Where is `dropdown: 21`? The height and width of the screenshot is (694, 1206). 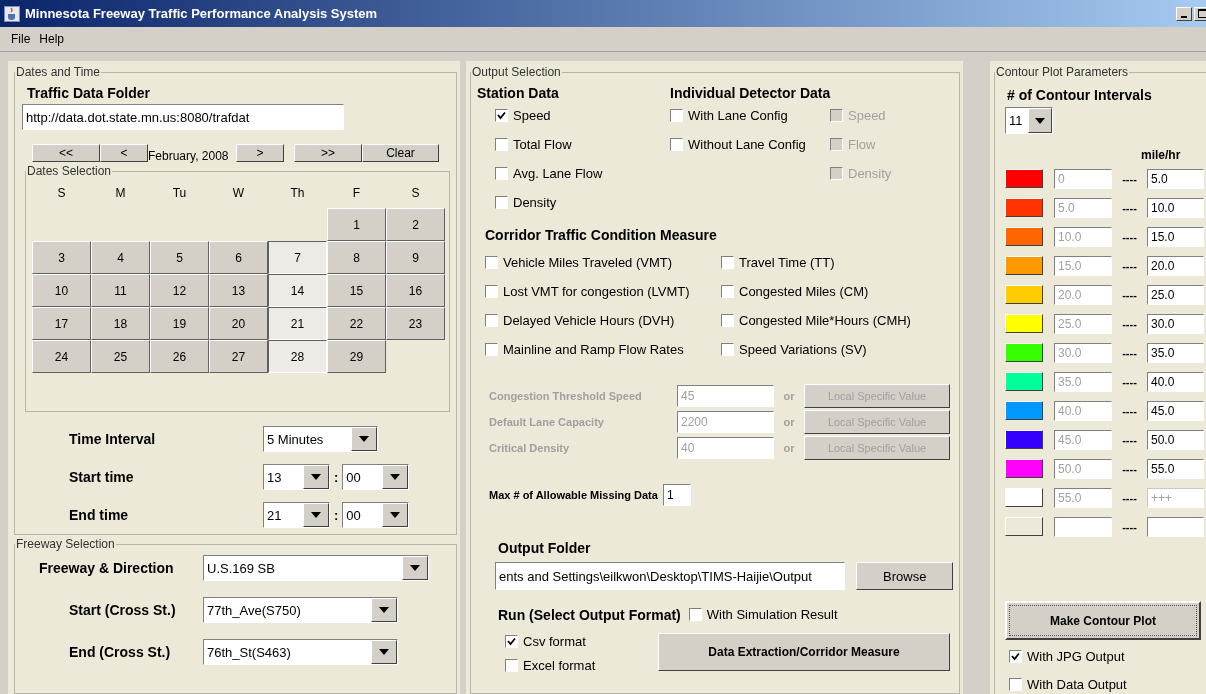 dropdown: 21 is located at coordinates (296, 515).